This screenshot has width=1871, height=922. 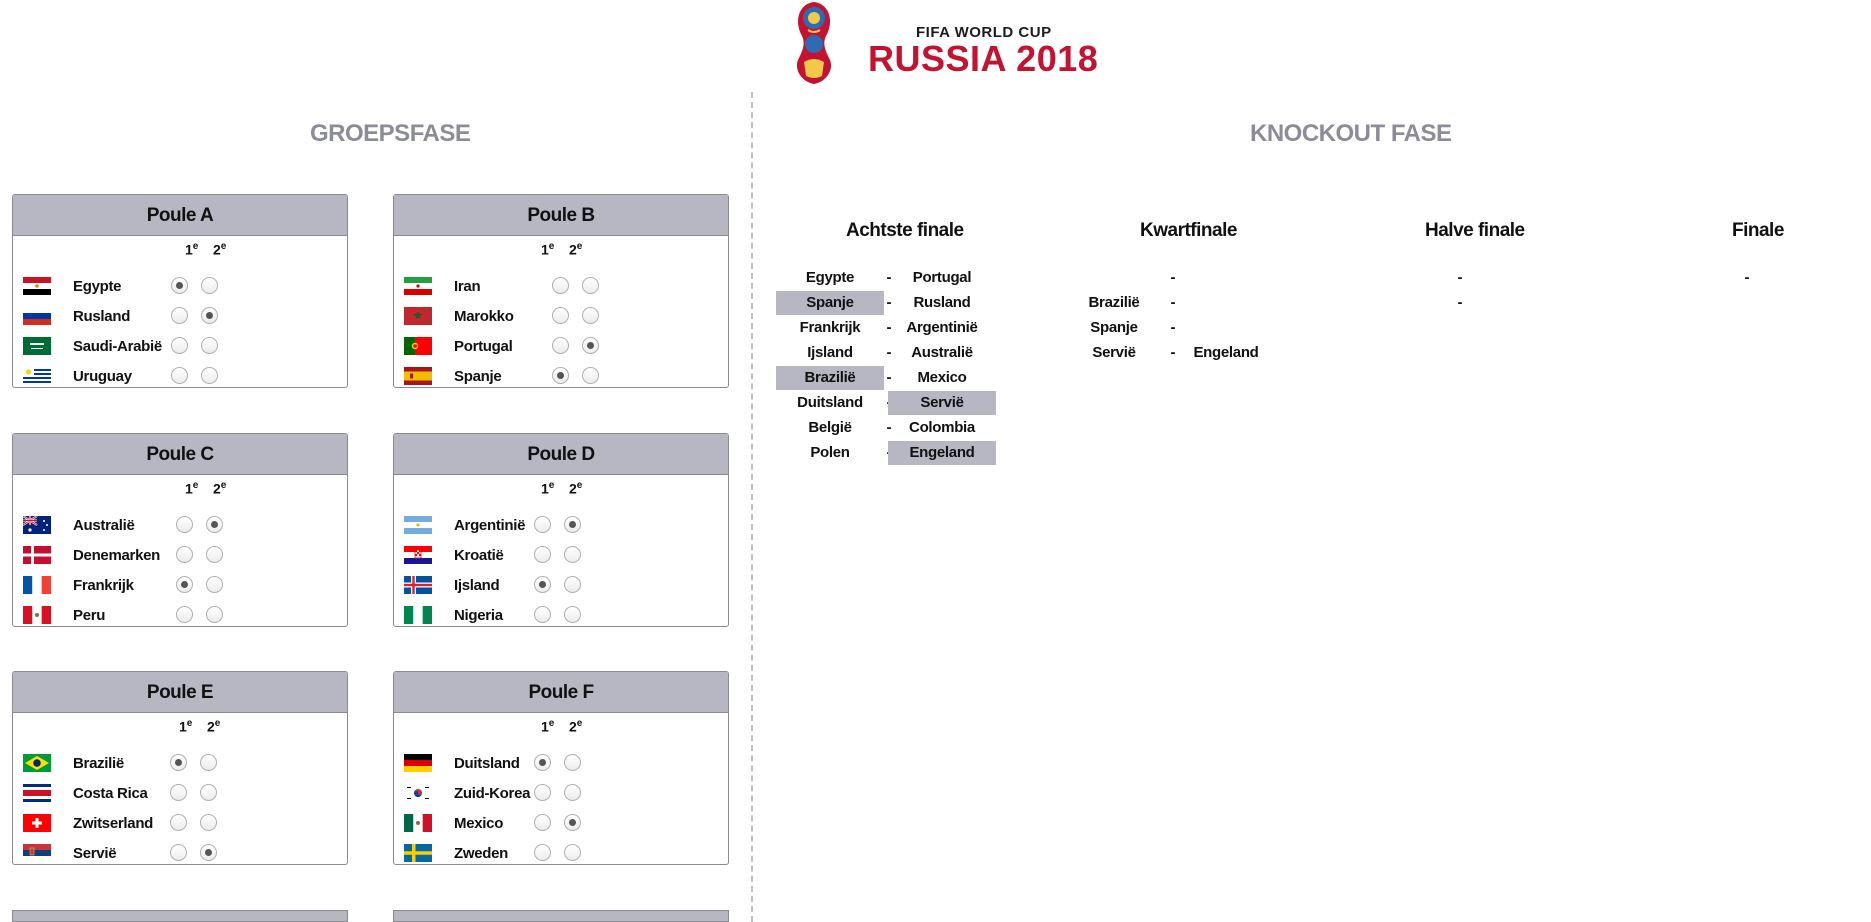 What do you see at coordinates (942, 278) in the screenshot?
I see `match-away-team: Portugal` at bounding box center [942, 278].